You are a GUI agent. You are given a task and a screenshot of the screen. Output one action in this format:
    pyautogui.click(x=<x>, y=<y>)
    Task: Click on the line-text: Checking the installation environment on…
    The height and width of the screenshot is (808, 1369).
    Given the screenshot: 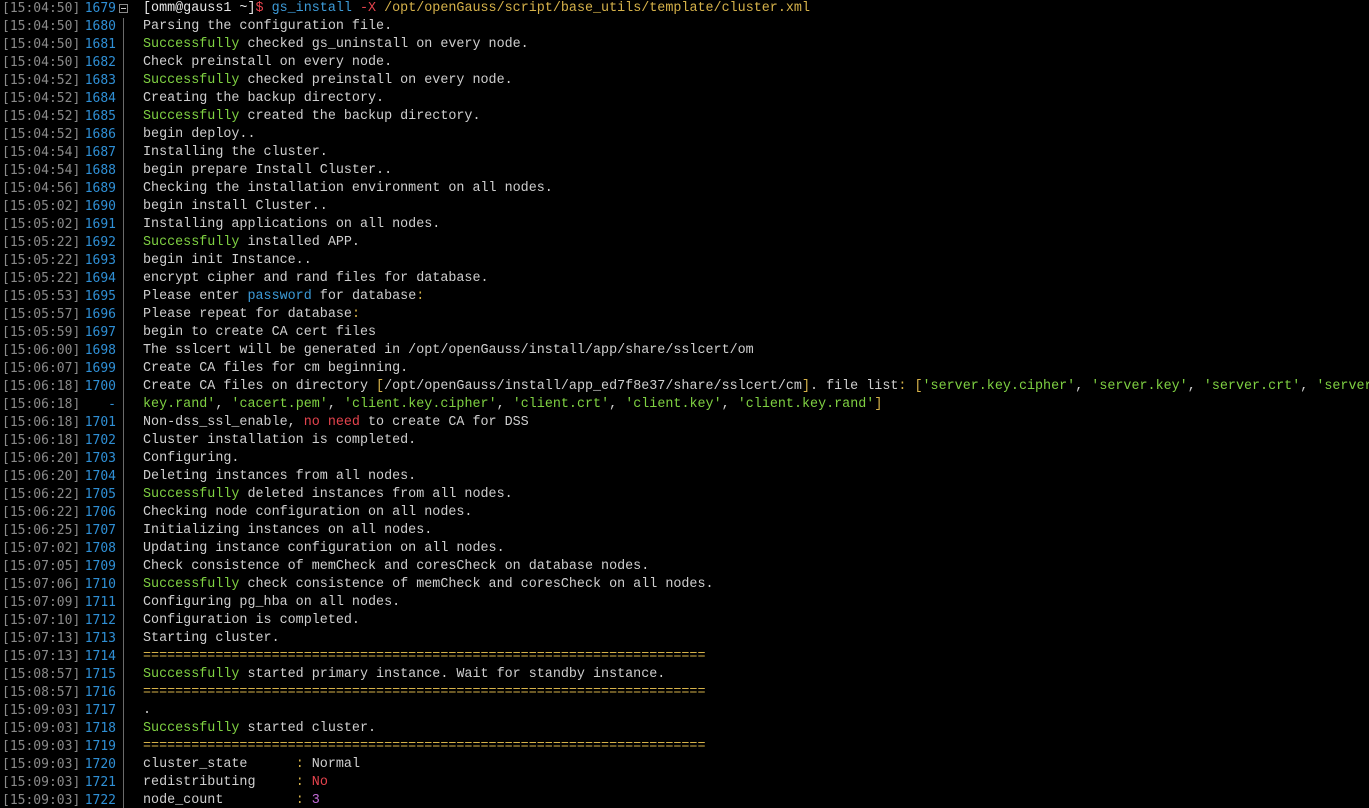 What is the action you would take?
    pyautogui.click(x=348, y=189)
    